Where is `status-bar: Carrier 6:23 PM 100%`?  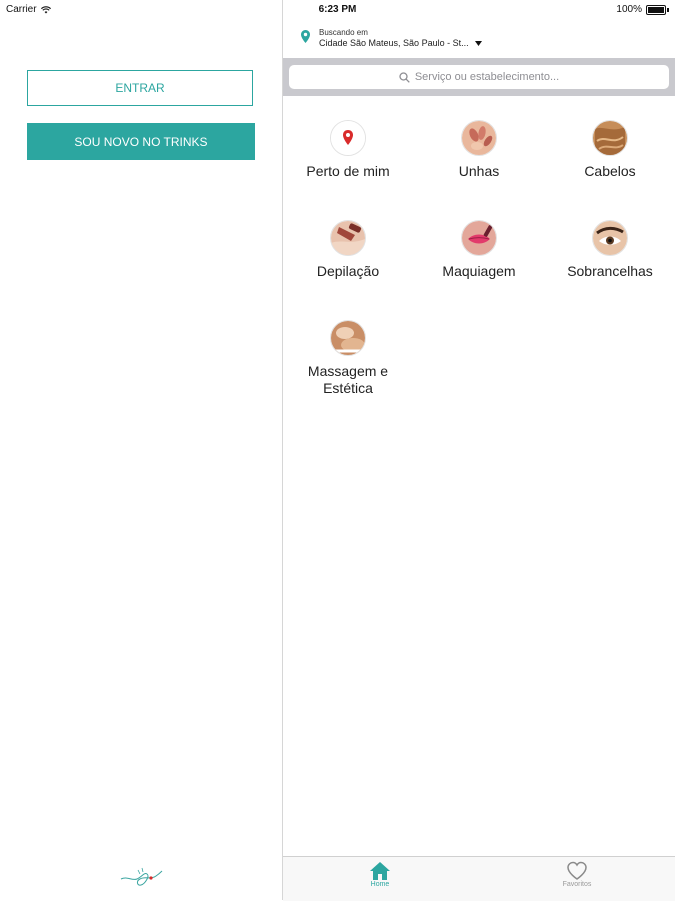
status-bar: Carrier 6:23 PM 100% is located at coordinates (337, 10).